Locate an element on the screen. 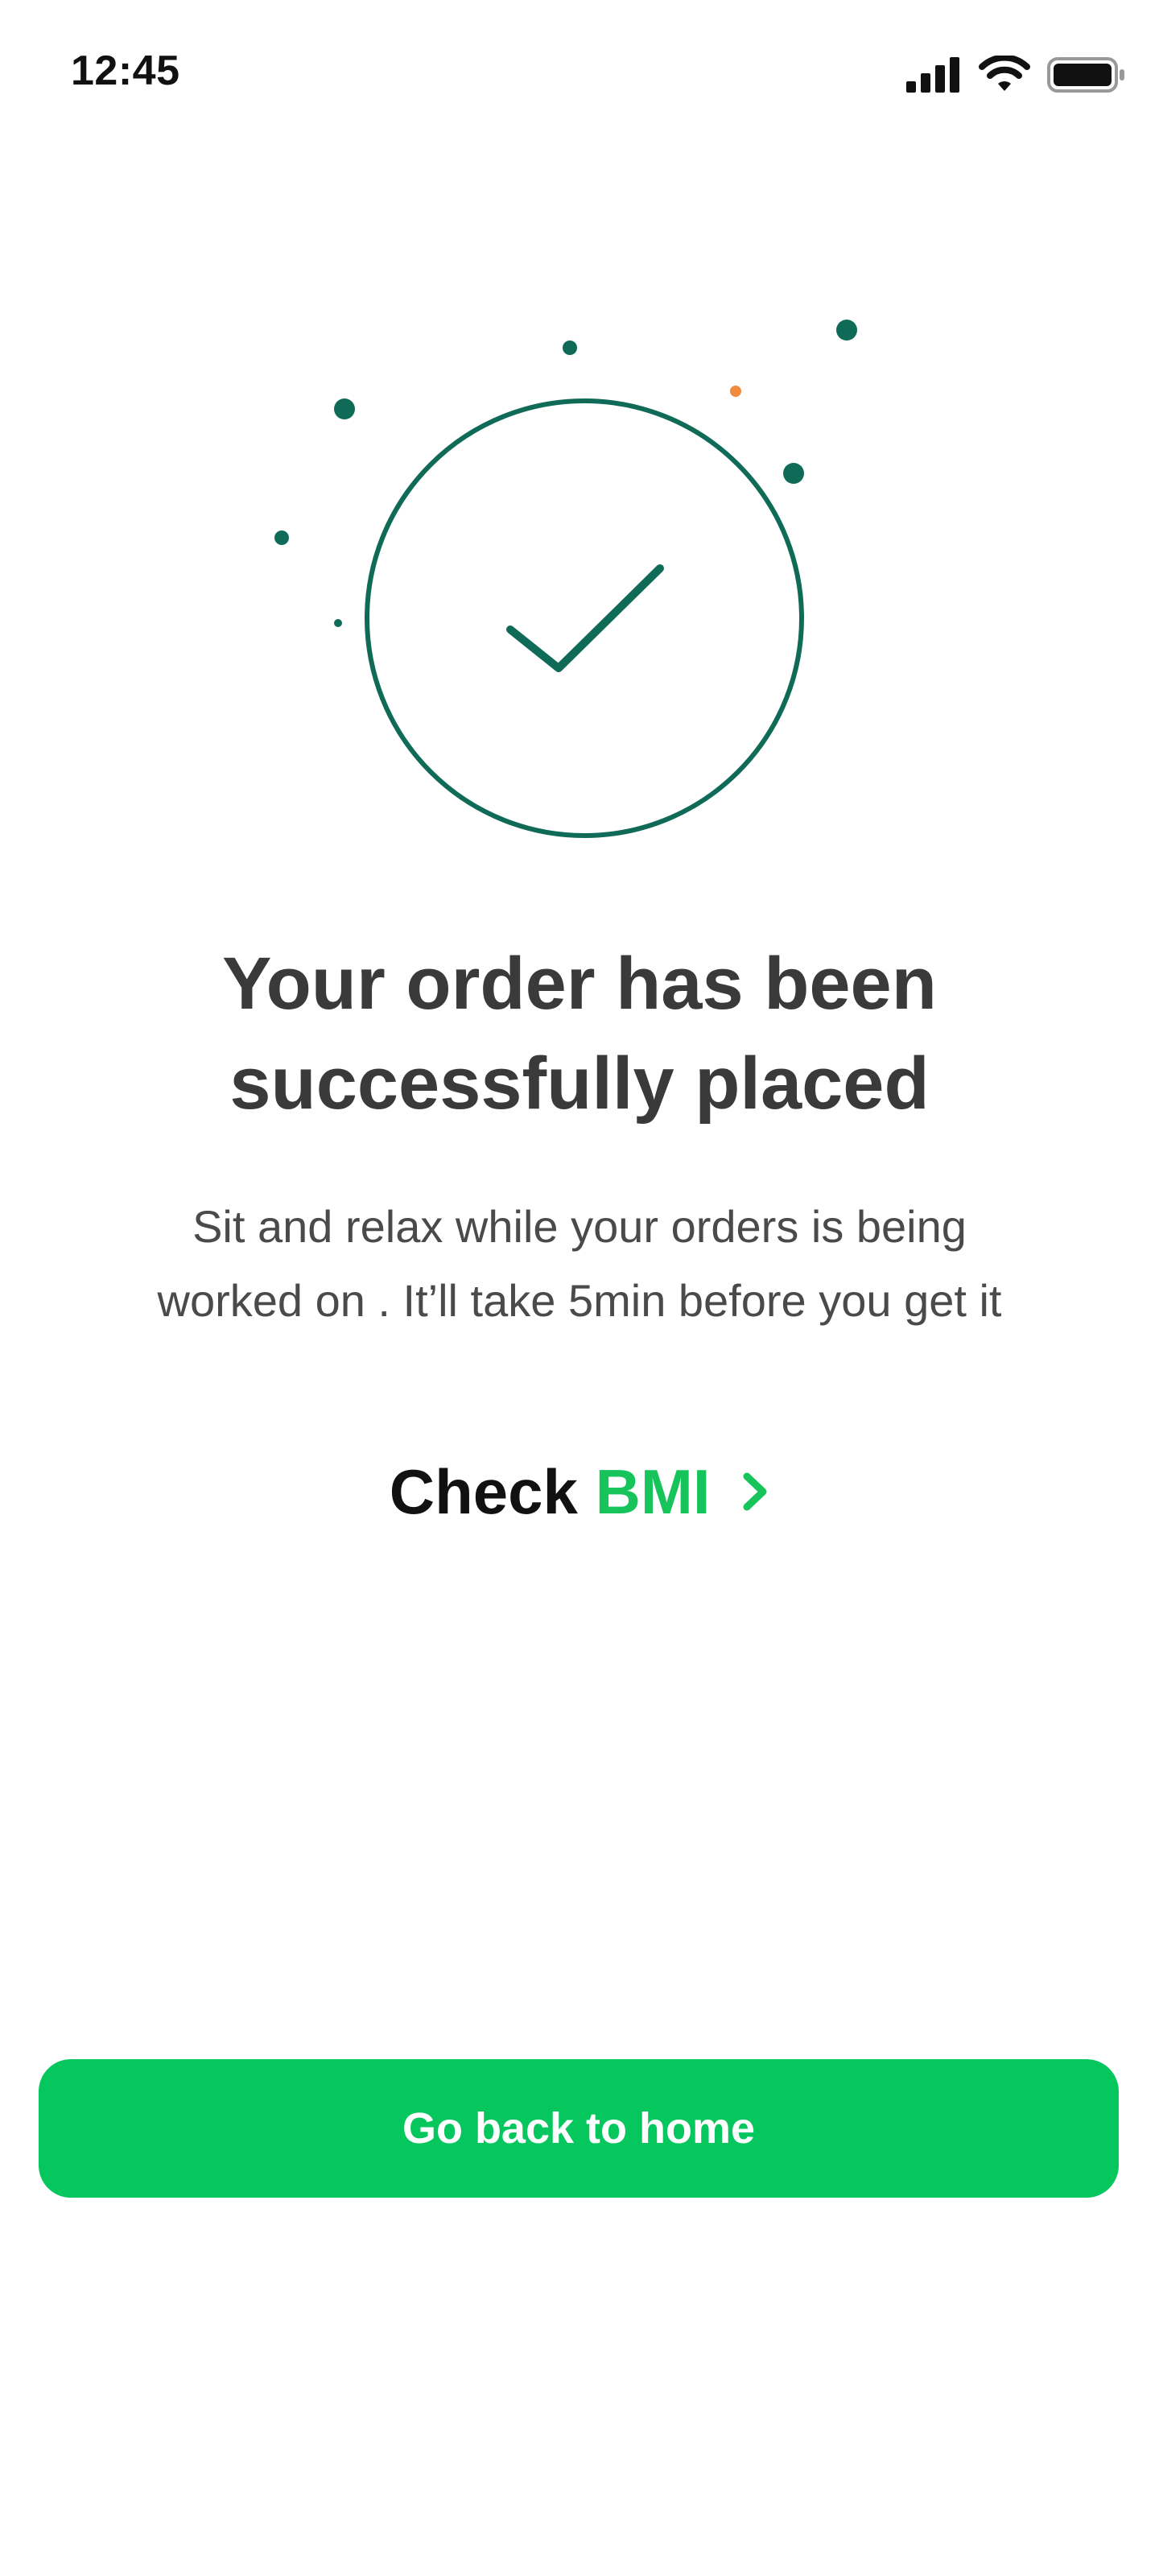 Image resolution: width=1159 pixels, height=2576 pixels. confetti-dots is located at coordinates (565, 473).